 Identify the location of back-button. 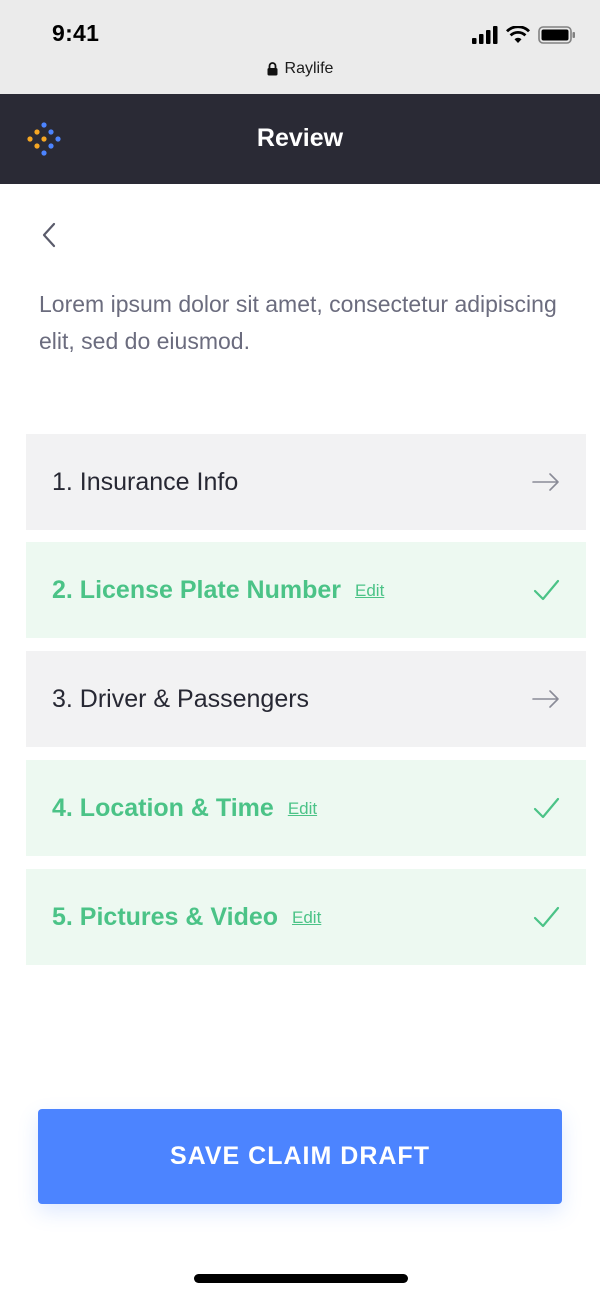
(49, 235).